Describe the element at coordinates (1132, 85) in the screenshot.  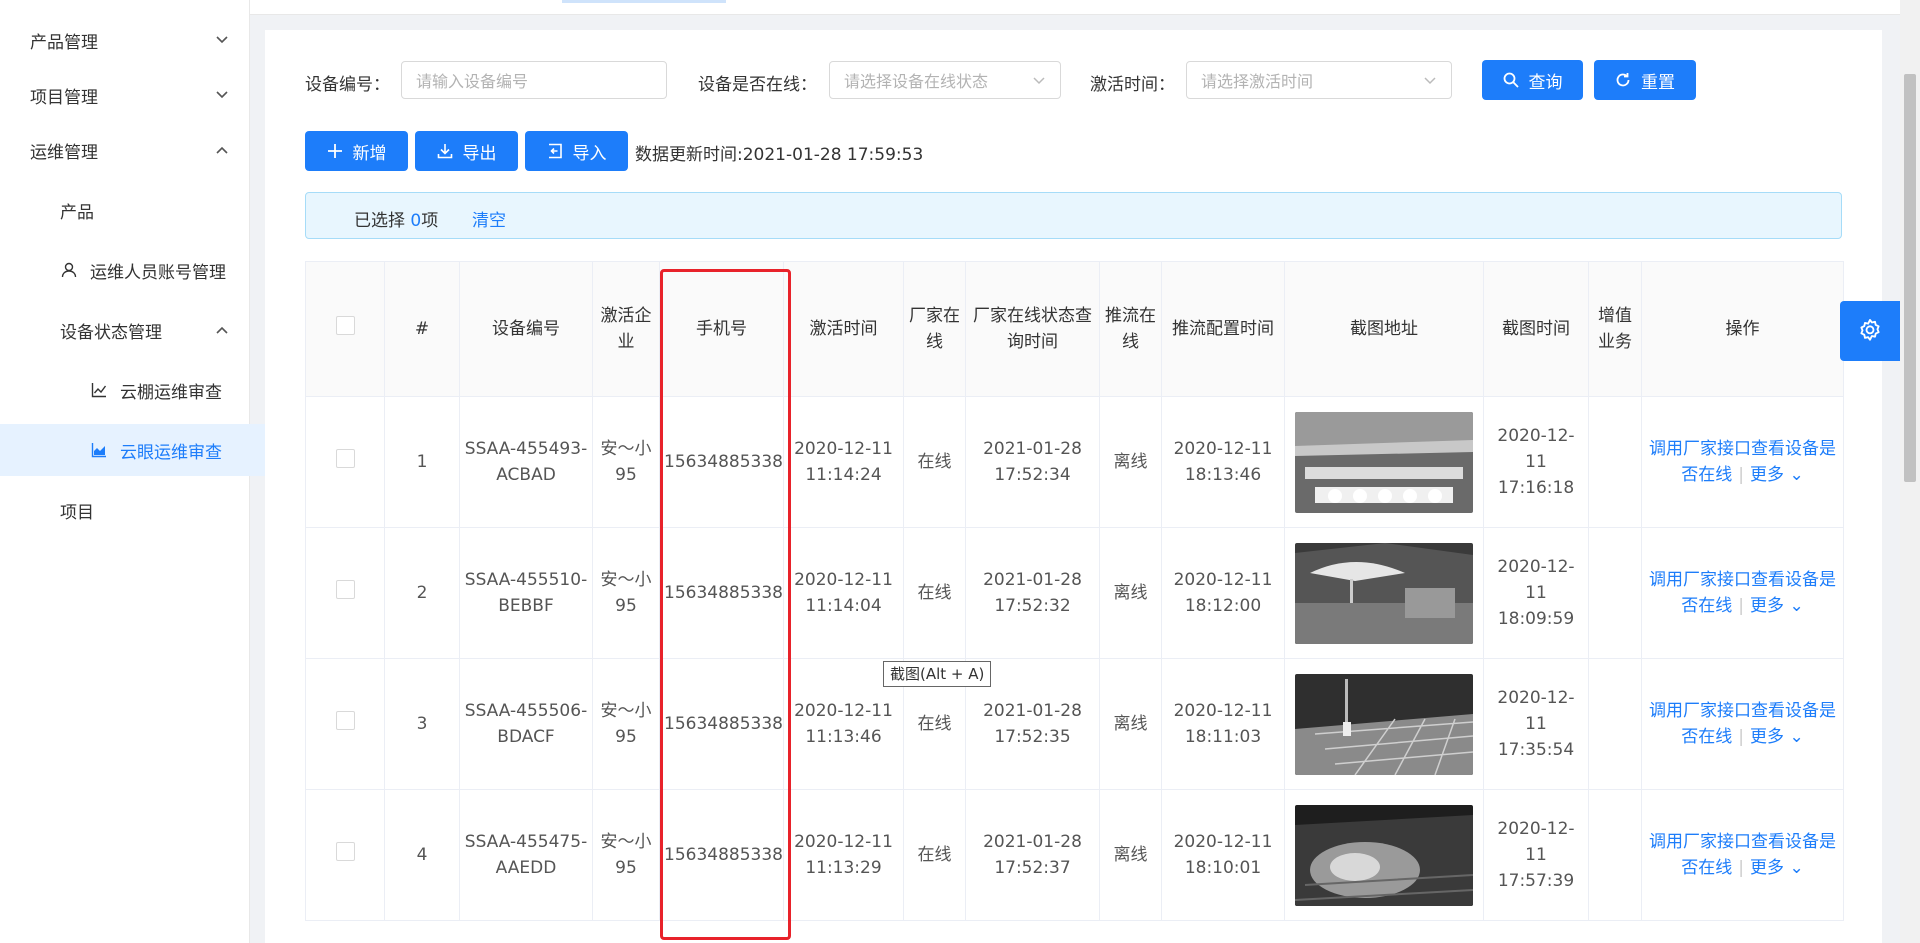
I see `activate-time-label: 激活时间：` at that location.